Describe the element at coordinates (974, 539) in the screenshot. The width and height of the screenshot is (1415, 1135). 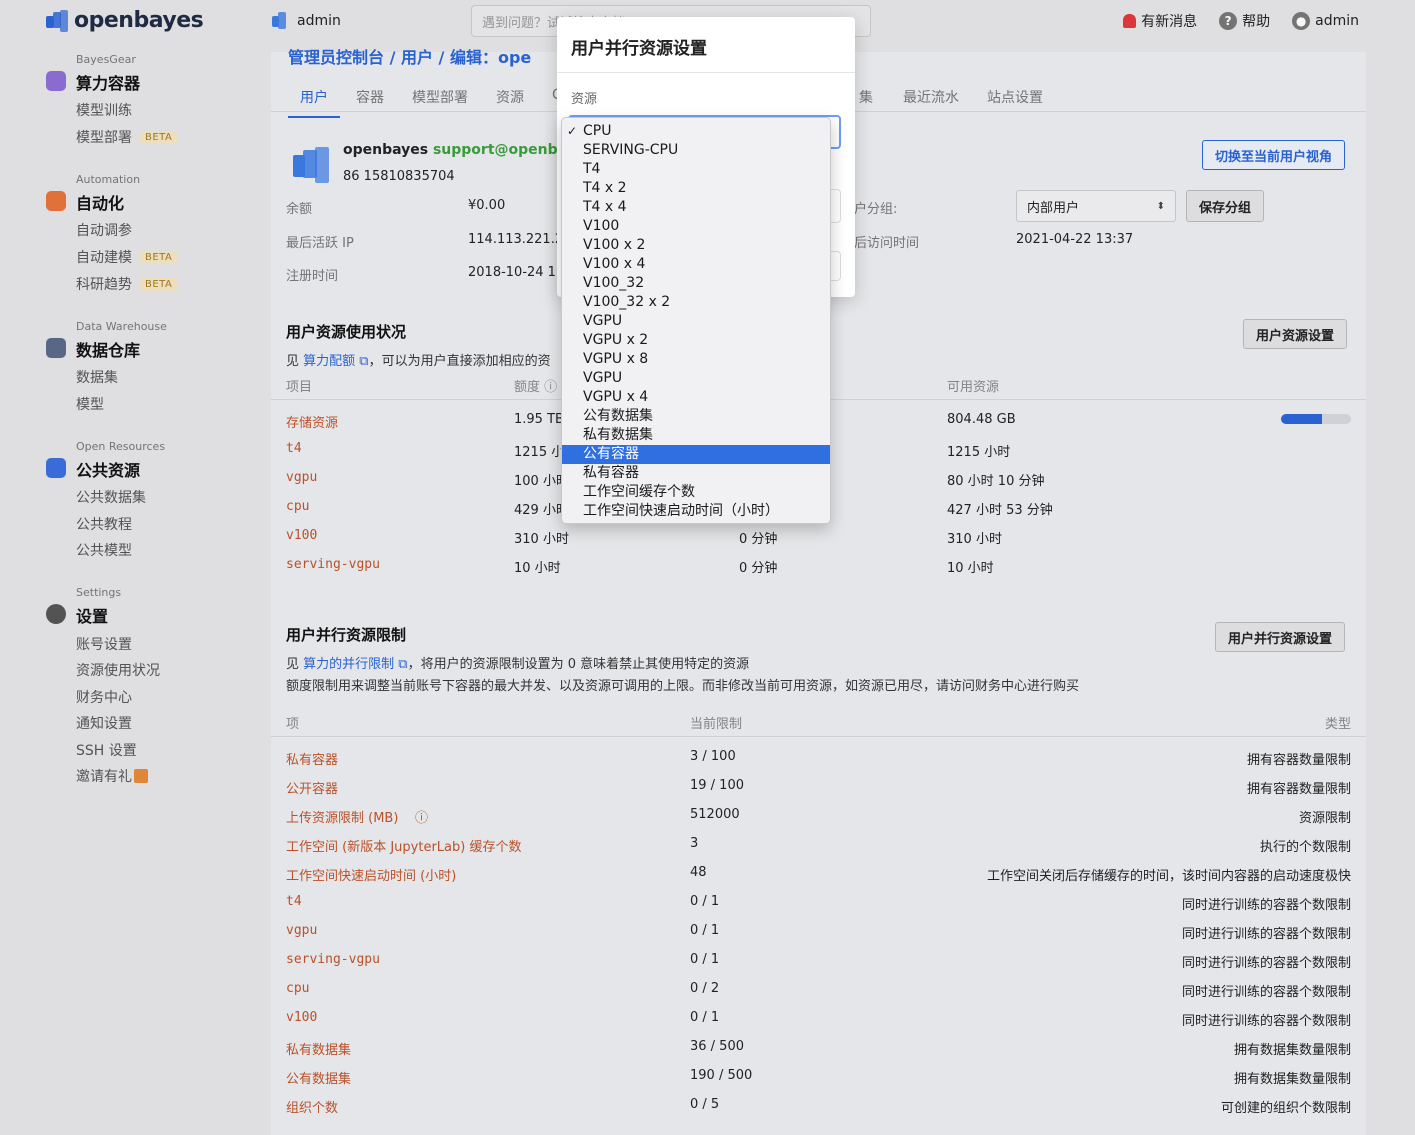
I see `usage-row-avail: 310 小时` at that location.